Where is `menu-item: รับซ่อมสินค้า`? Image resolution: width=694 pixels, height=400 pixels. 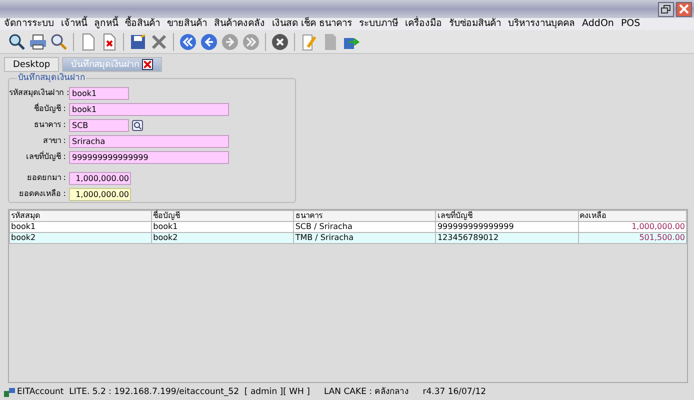 menu-item: รับซ่อมสินค้า is located at coordinates (475, 24).